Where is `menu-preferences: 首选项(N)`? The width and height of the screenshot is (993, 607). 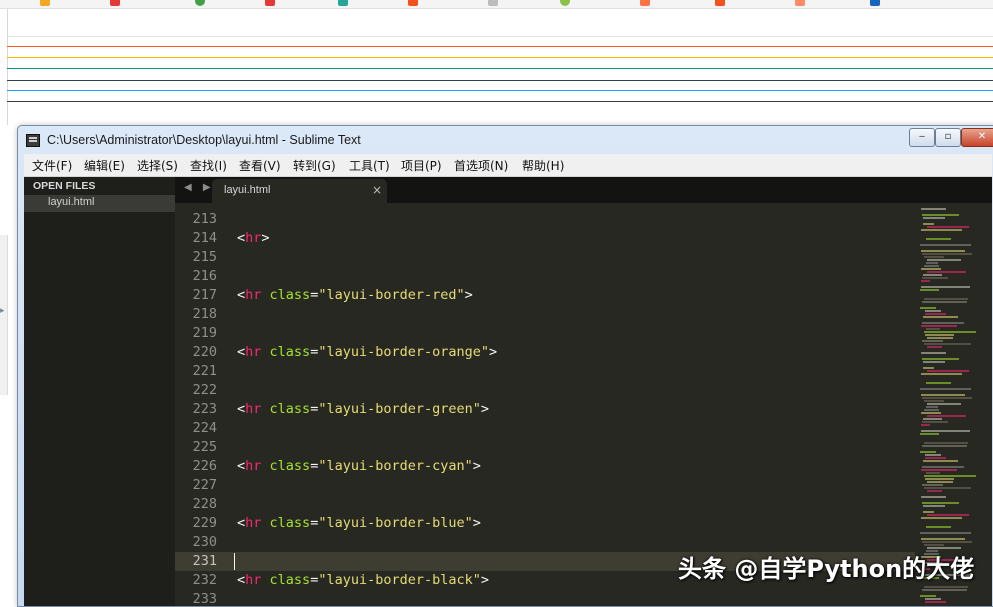 menu-preferences: 首选项(N) is located at coordinates (481, 165).